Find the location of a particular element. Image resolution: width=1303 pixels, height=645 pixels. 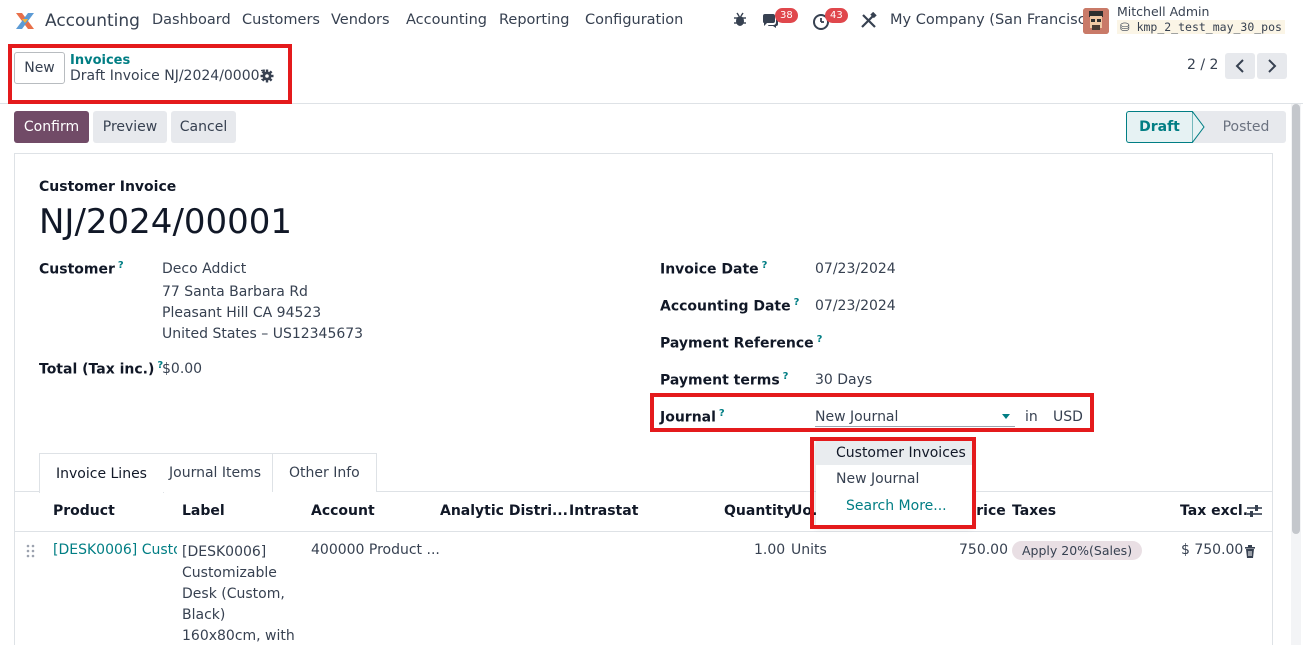

breadcrumb-invoices: Invoices is located at coordinates (100, 60).